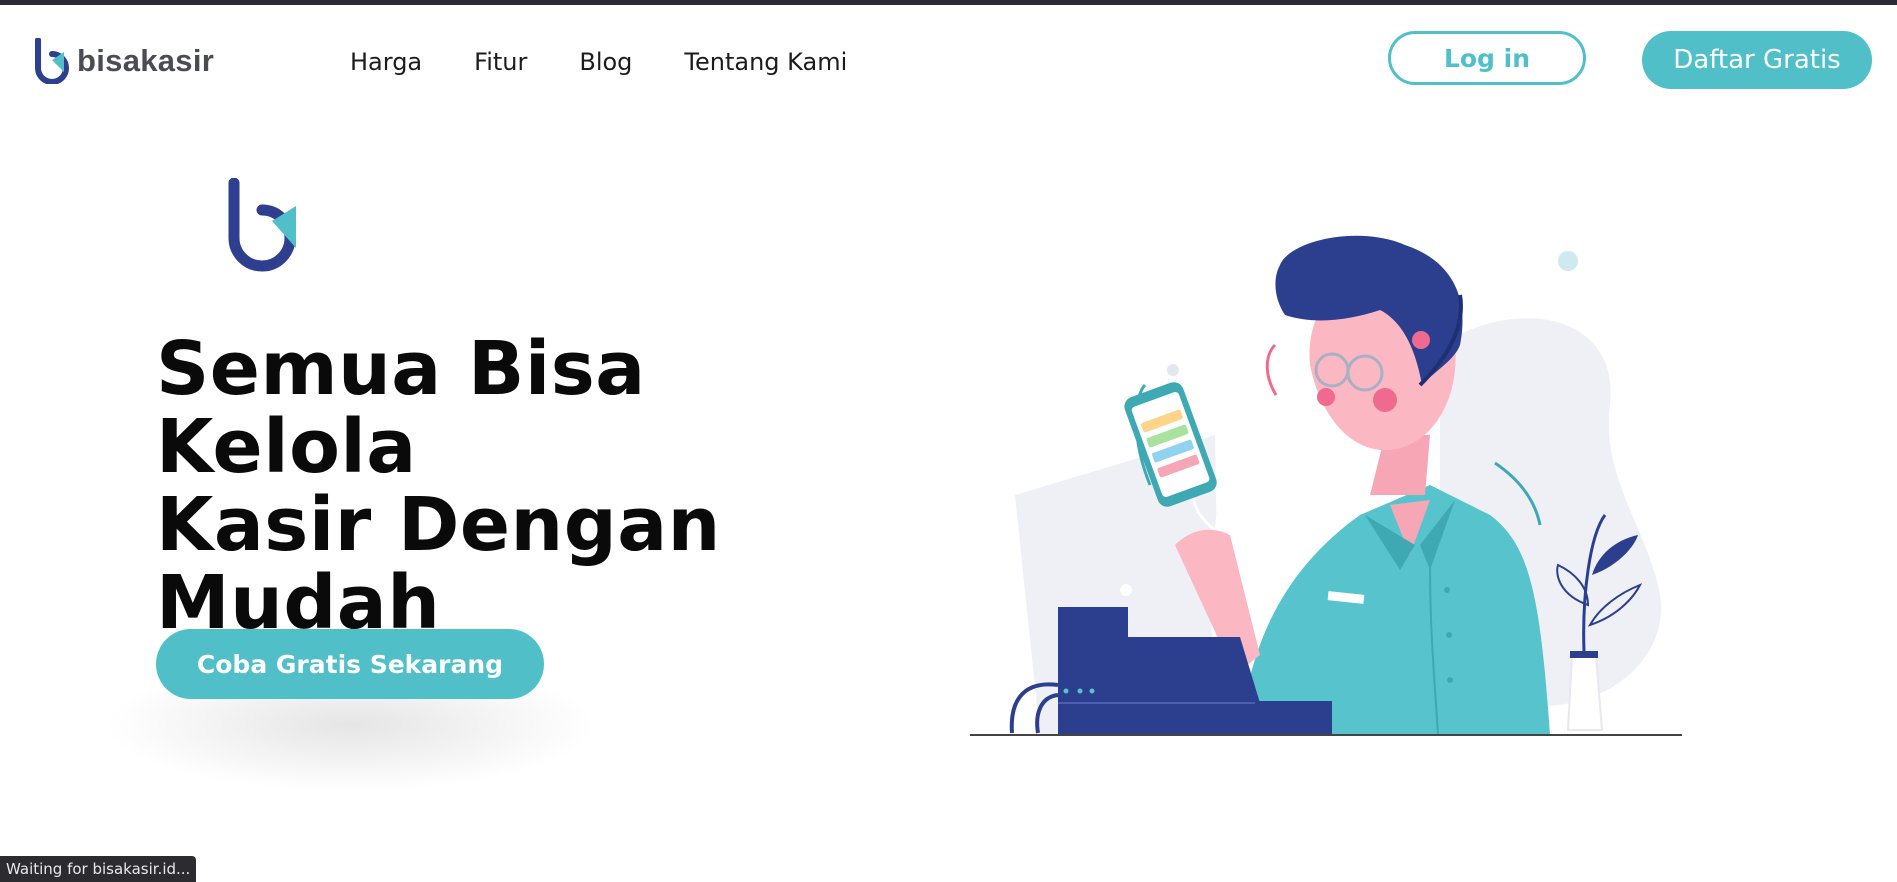 This screenshot has height=882, width=1897. I want to click on nav-item-fitur: Fitur, so click(500, 62).